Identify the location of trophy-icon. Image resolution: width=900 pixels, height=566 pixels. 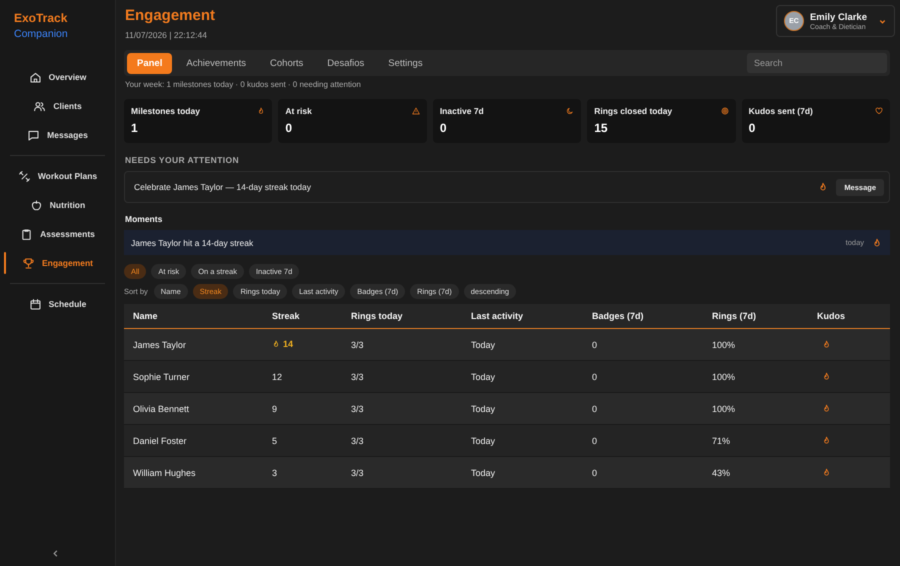
(28, 263).